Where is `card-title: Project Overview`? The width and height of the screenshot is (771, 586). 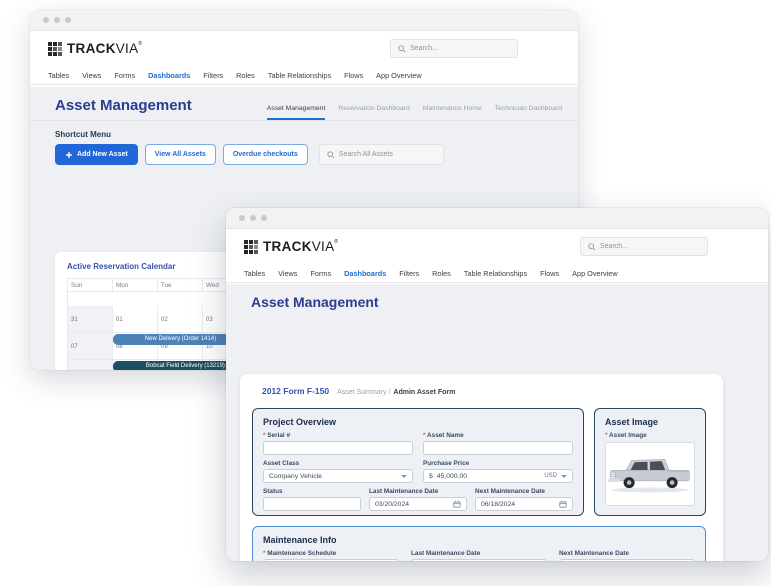
card-title: Project Overview is located at coordinates (300, 422).